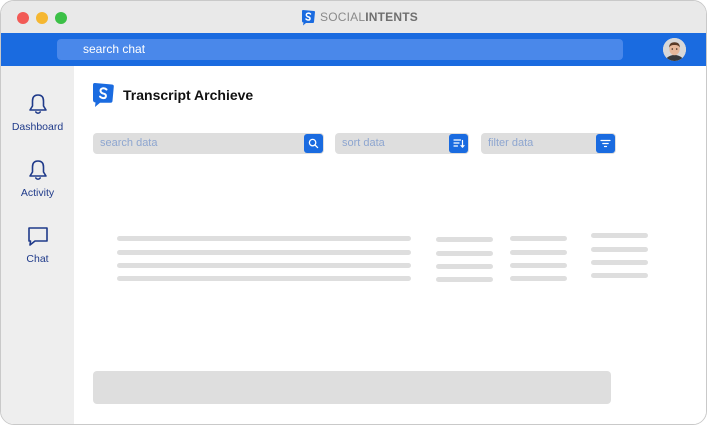  I want to click on chat-bubble-icon, so click(37, 236).